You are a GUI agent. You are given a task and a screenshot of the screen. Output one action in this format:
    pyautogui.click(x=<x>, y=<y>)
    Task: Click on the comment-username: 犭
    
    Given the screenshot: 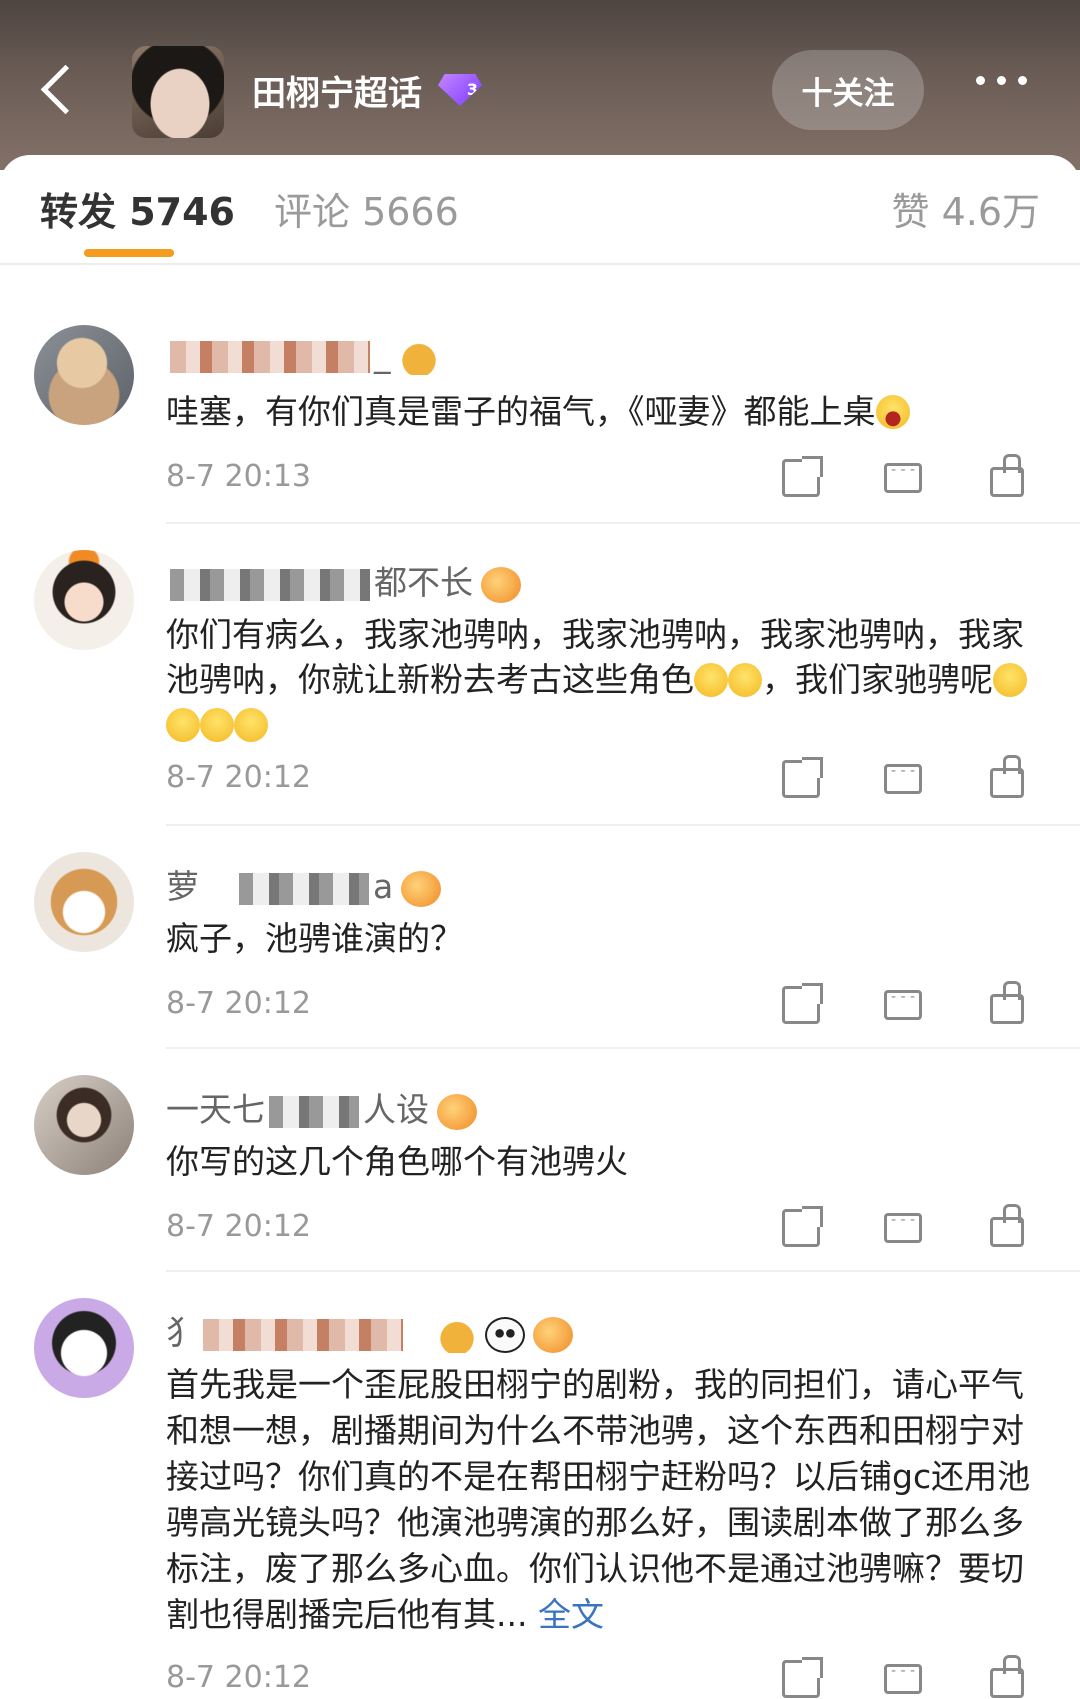 What is the action you would take?
    pyautogui.click(x=369, y=1330)
    